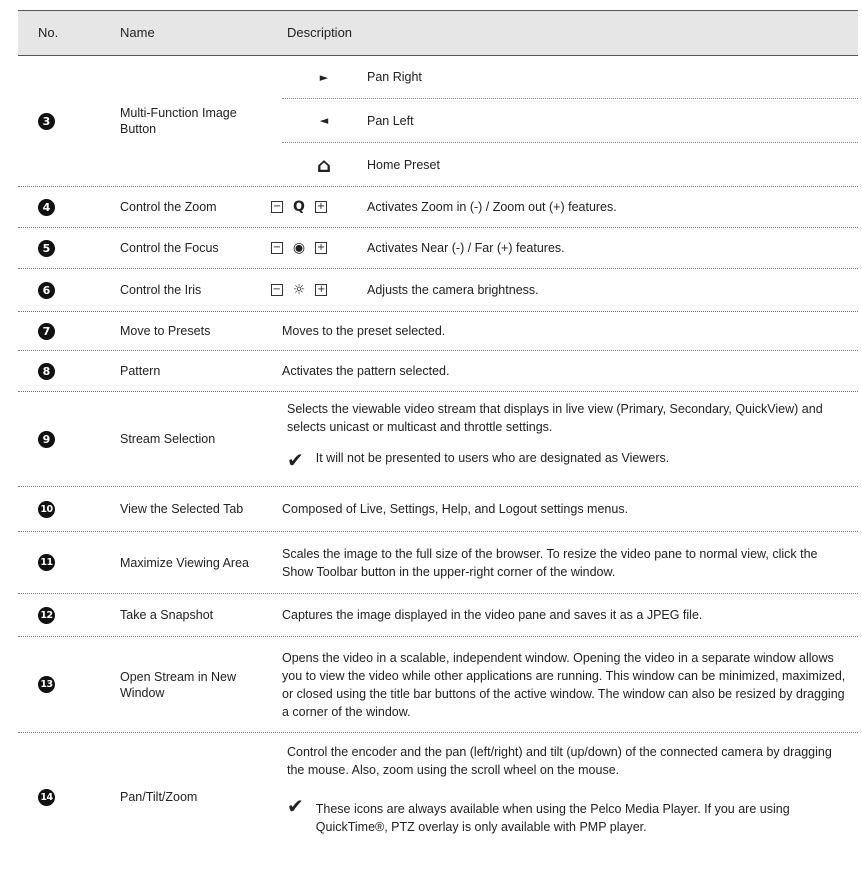  What do you see at coordinates (276, 290) in the screenshot?
I see `iris-minus-button: −` at bounding box center [276, 290].